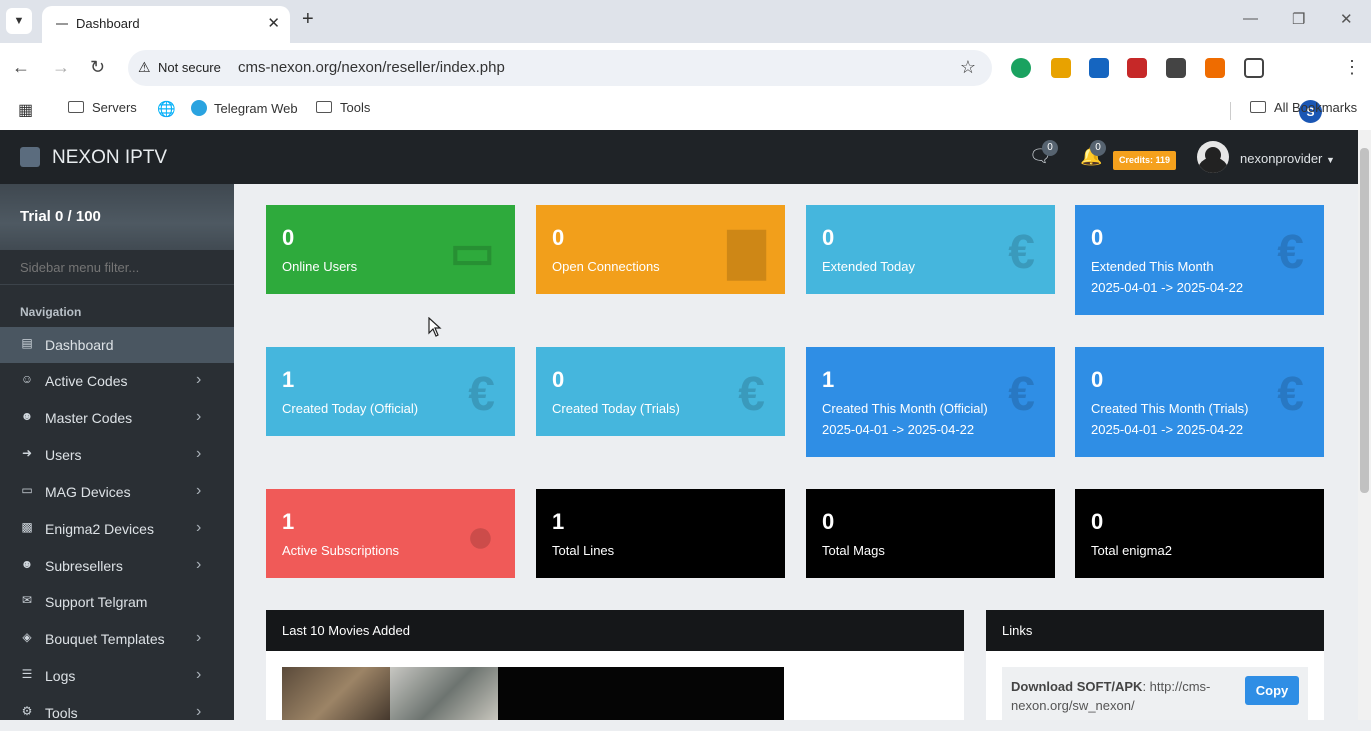  What do you see at coordinates (273, 23) in the screenshot?
I see `close-tab-icon: ✕` at bounding box center [273, 23].